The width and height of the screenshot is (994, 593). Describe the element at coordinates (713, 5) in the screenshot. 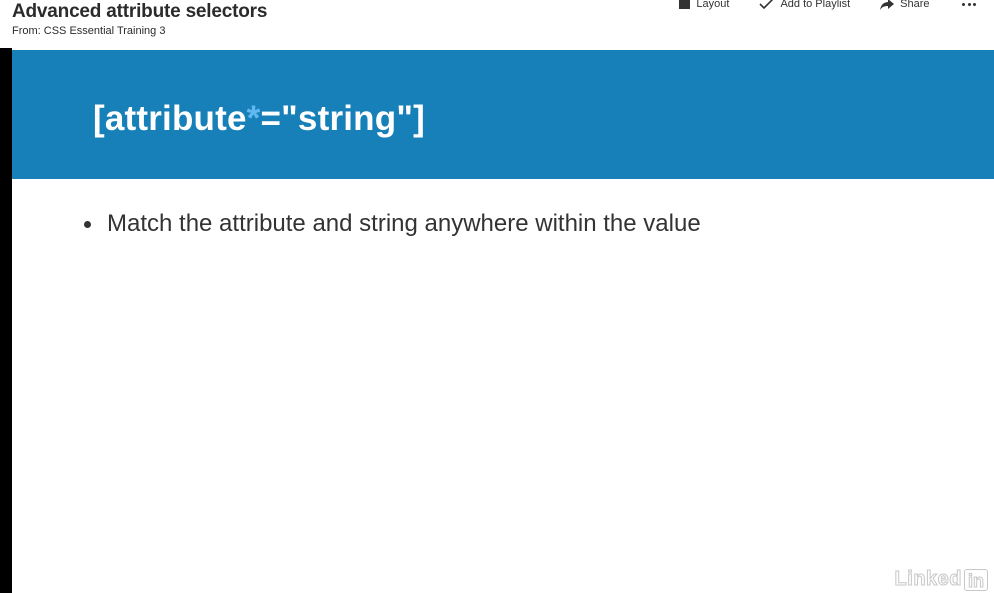

I see `layout-label: Layout` at that location.